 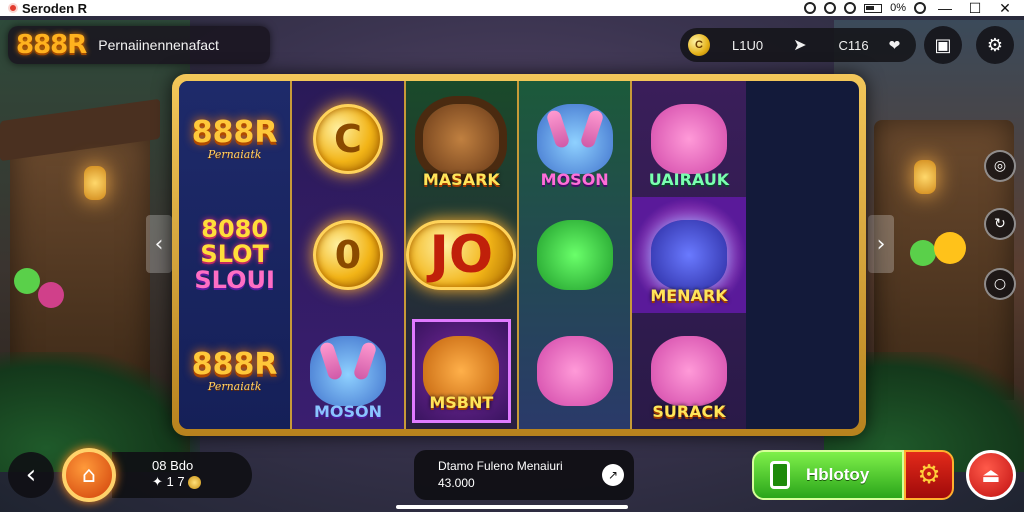 What do you see at coordinates (461, 402) in the screenshot?
I see `symbol-label: MSBNT` at bounding box center [461, 402].